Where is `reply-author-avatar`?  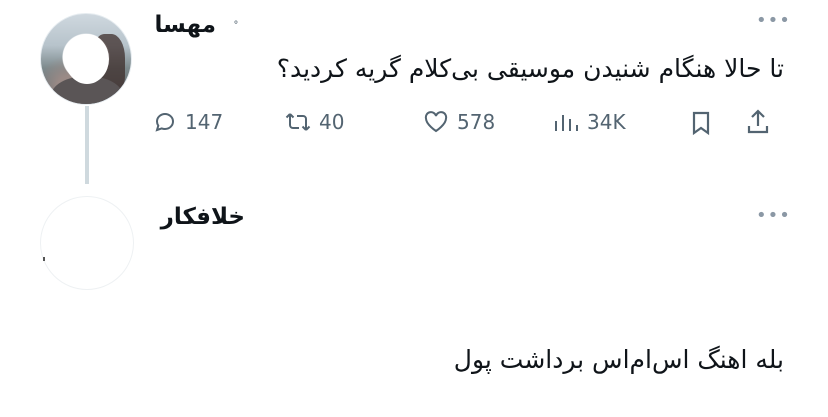 reply-author-avatar is located at coordinates (87, 243).